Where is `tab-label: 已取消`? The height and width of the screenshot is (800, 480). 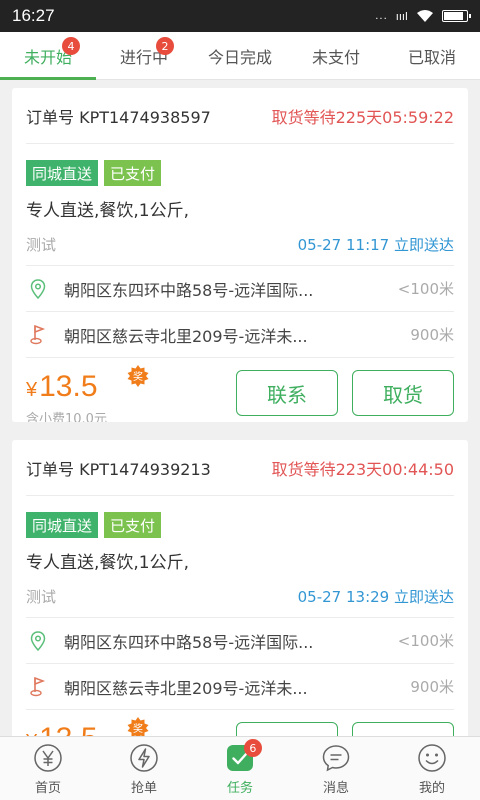 tab-label: 已取消 is located at coordinates (431, 57).